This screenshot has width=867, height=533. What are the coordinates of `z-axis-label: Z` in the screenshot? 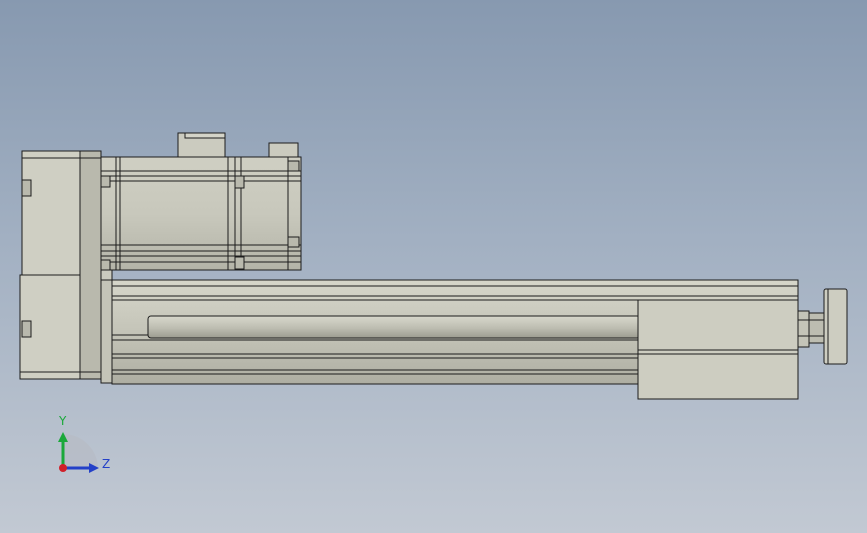 It's located at (106, 464).